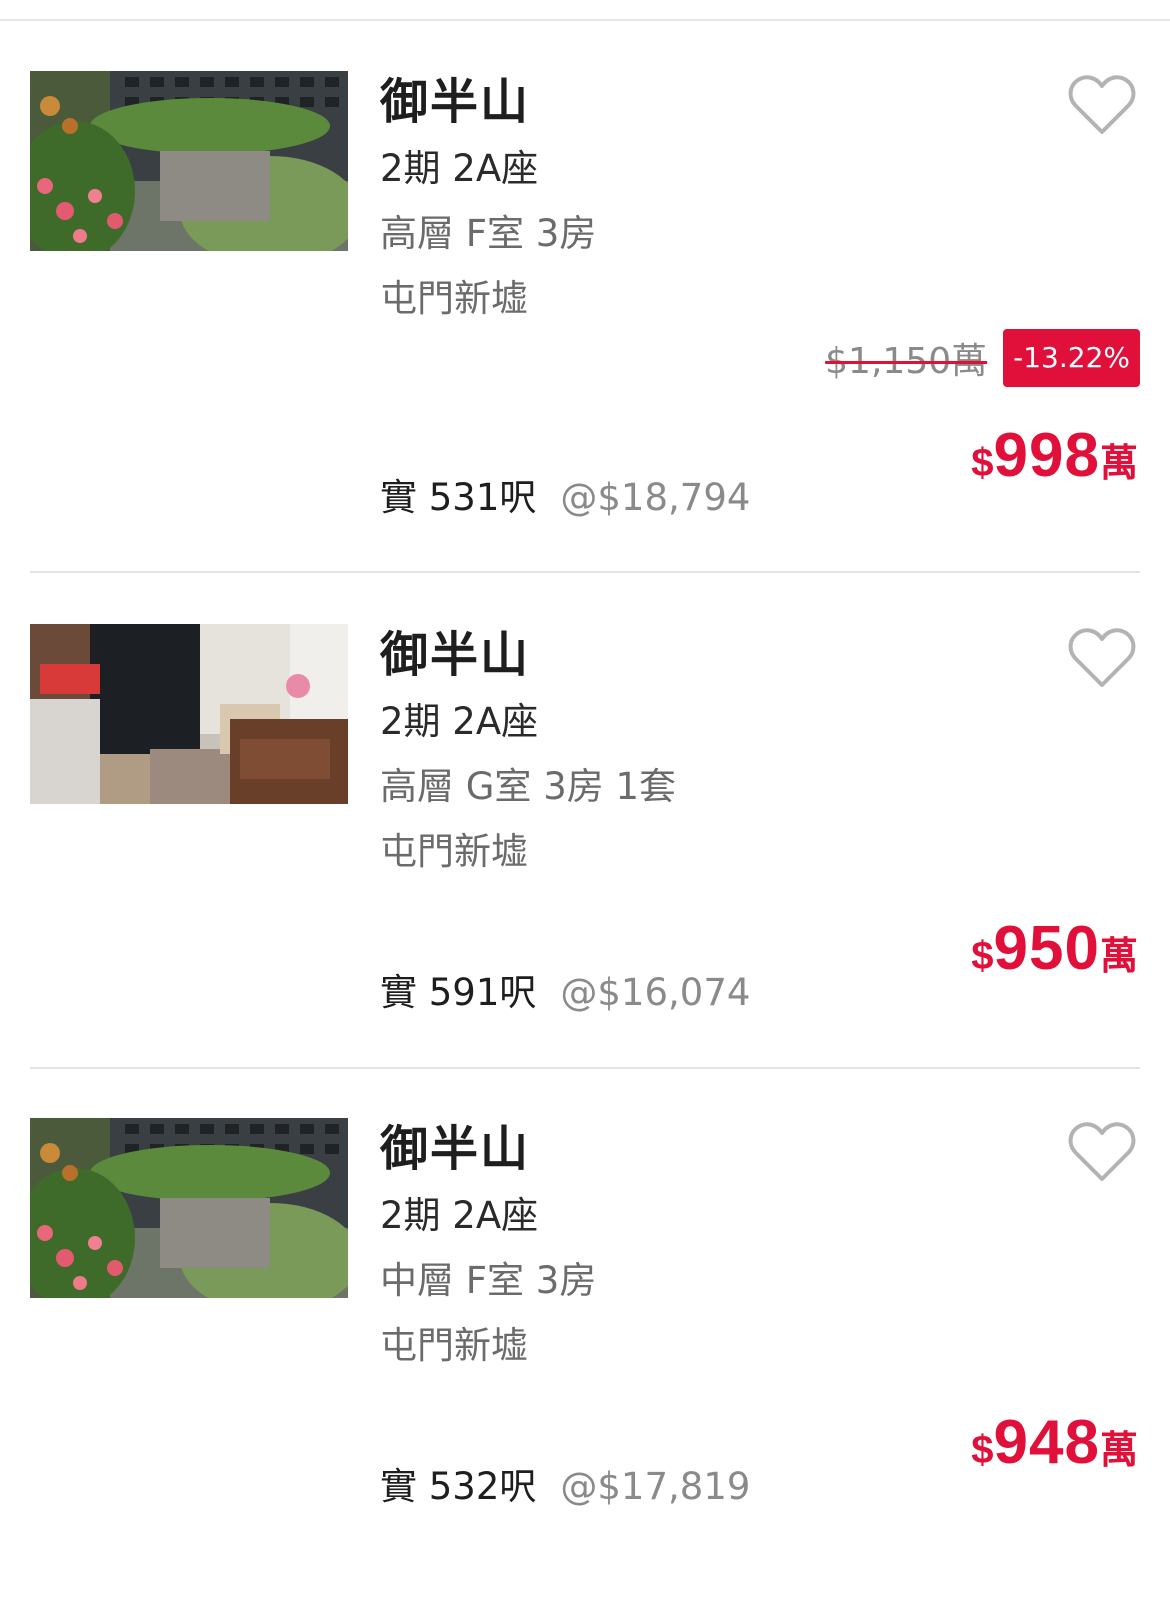 This screenshot has width=1170, height=1620. I want to click on area-row: 實 591呎 @$16,074, so click(565, 993).